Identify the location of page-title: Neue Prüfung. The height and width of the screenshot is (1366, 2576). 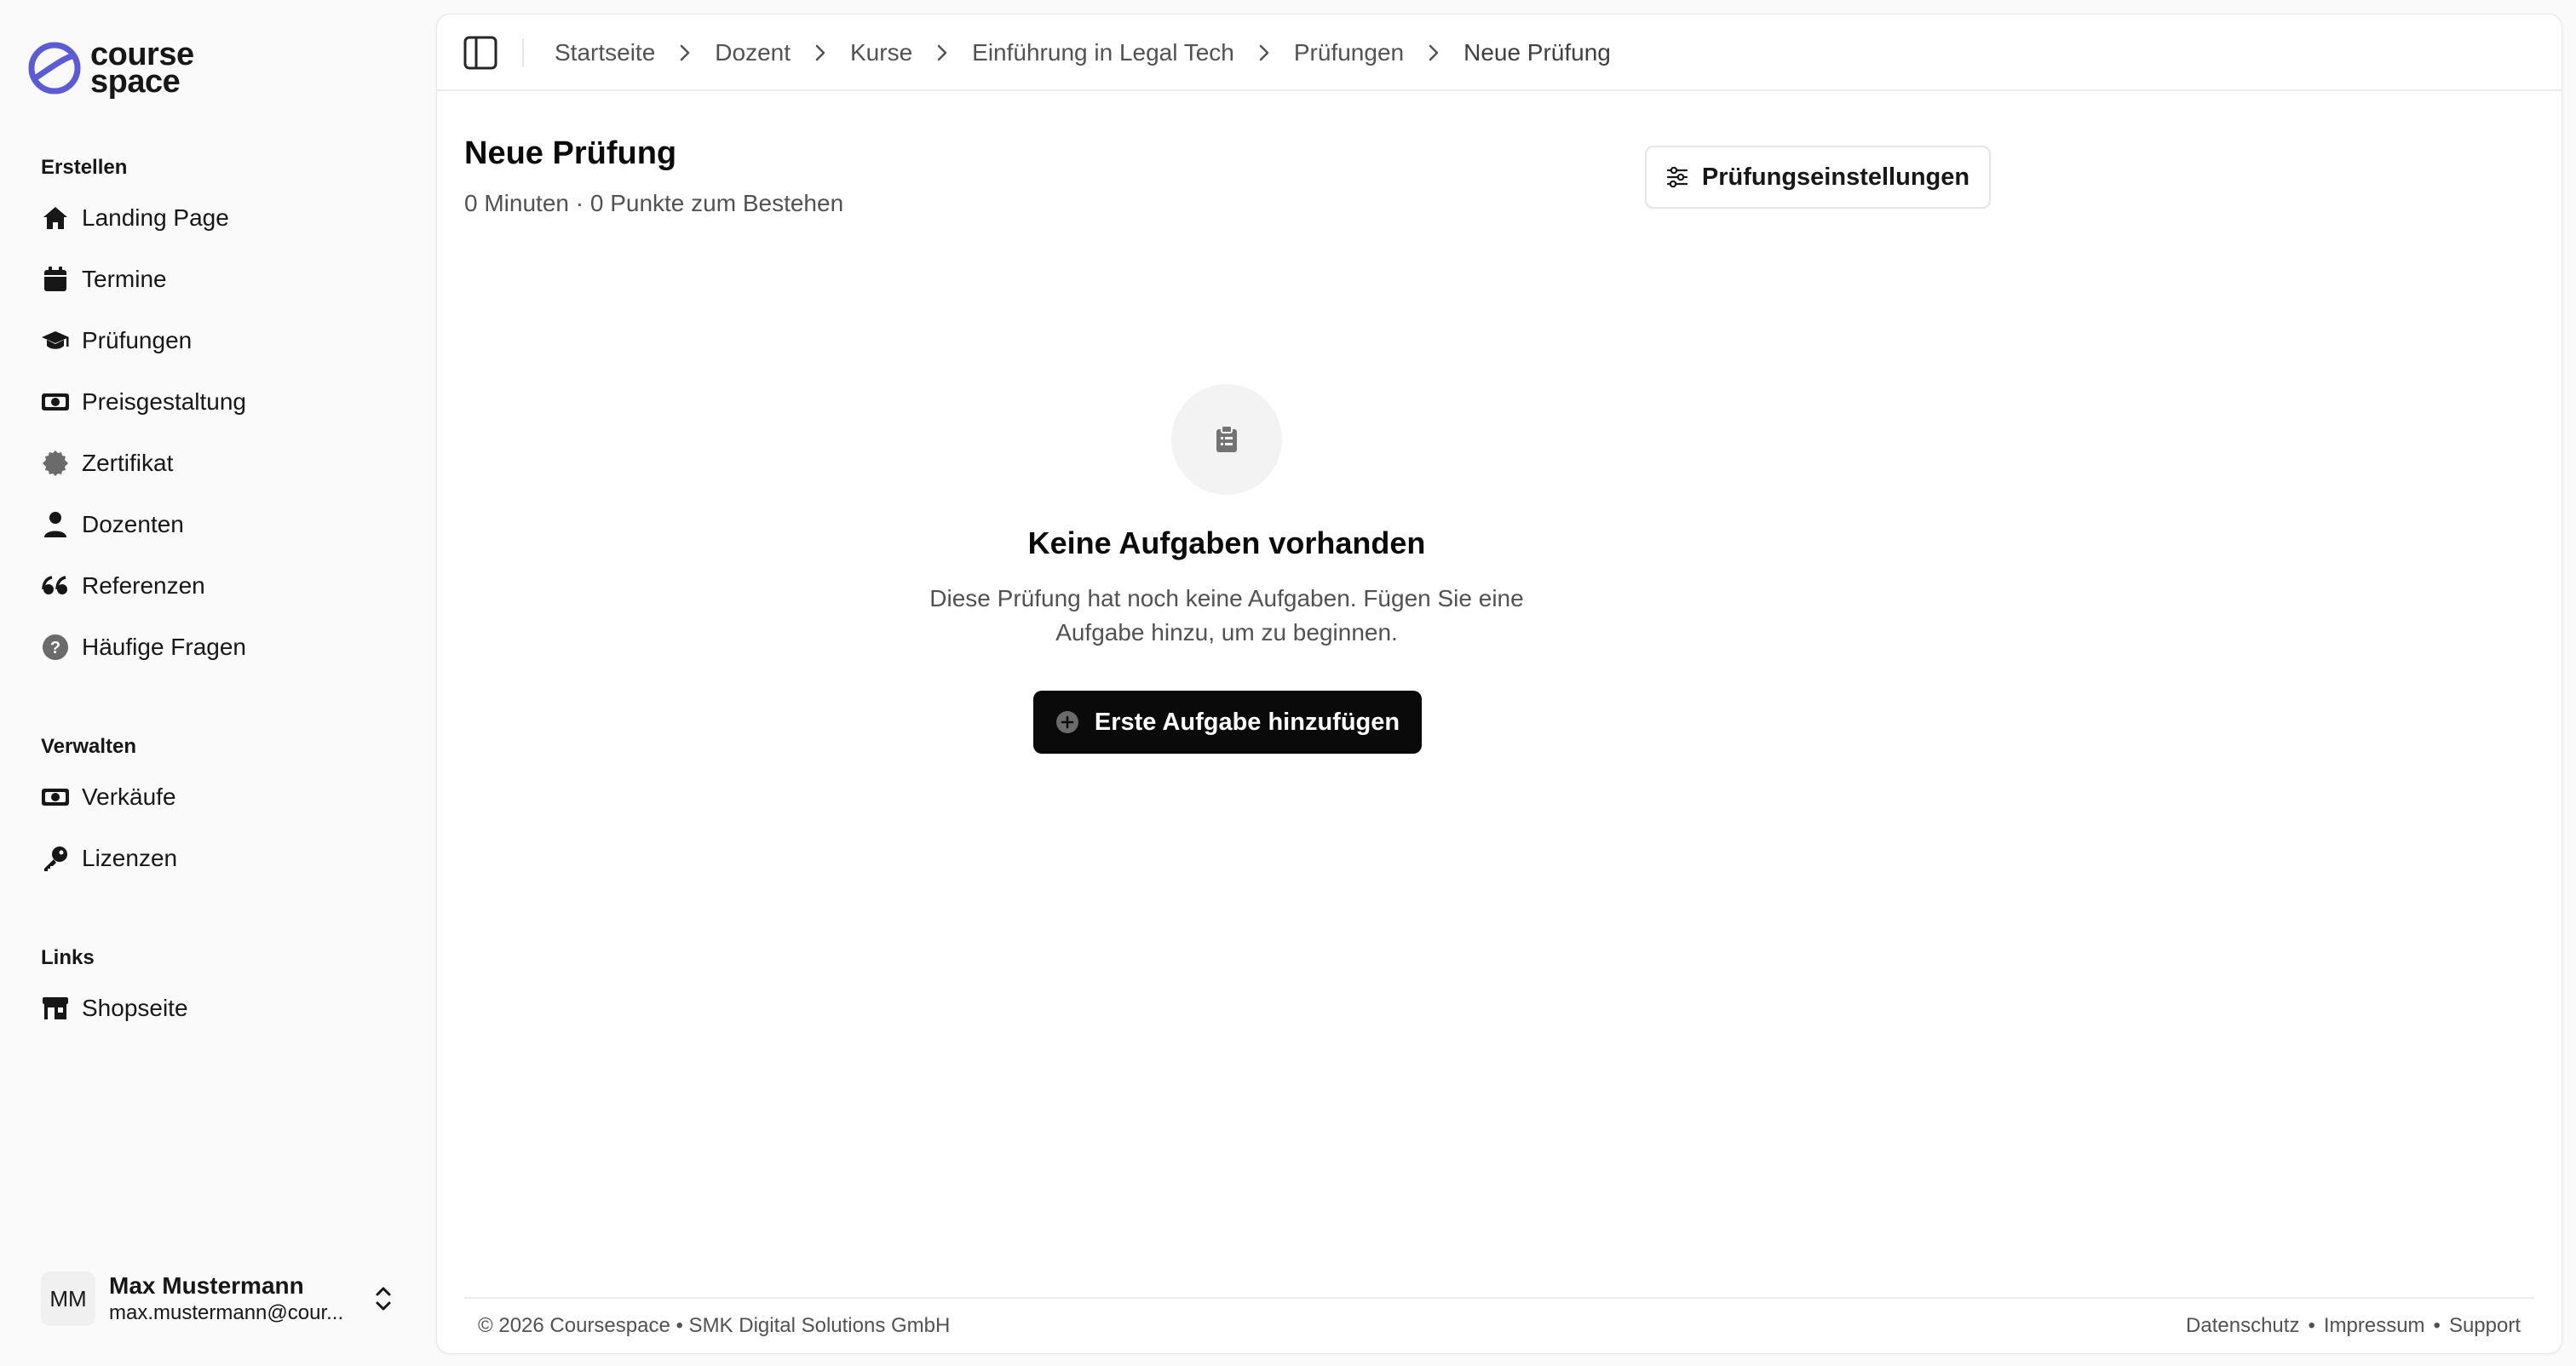
(570, 153).